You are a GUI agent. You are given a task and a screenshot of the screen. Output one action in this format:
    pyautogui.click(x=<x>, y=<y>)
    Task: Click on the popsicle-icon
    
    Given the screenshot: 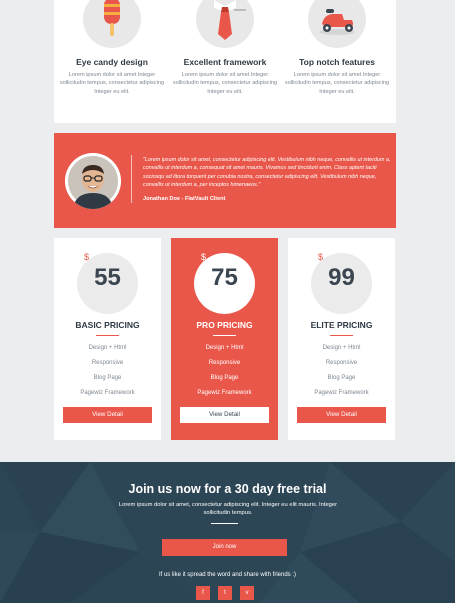 What is the action you would take?
    pyautogui.click(x=112, y=24)
    